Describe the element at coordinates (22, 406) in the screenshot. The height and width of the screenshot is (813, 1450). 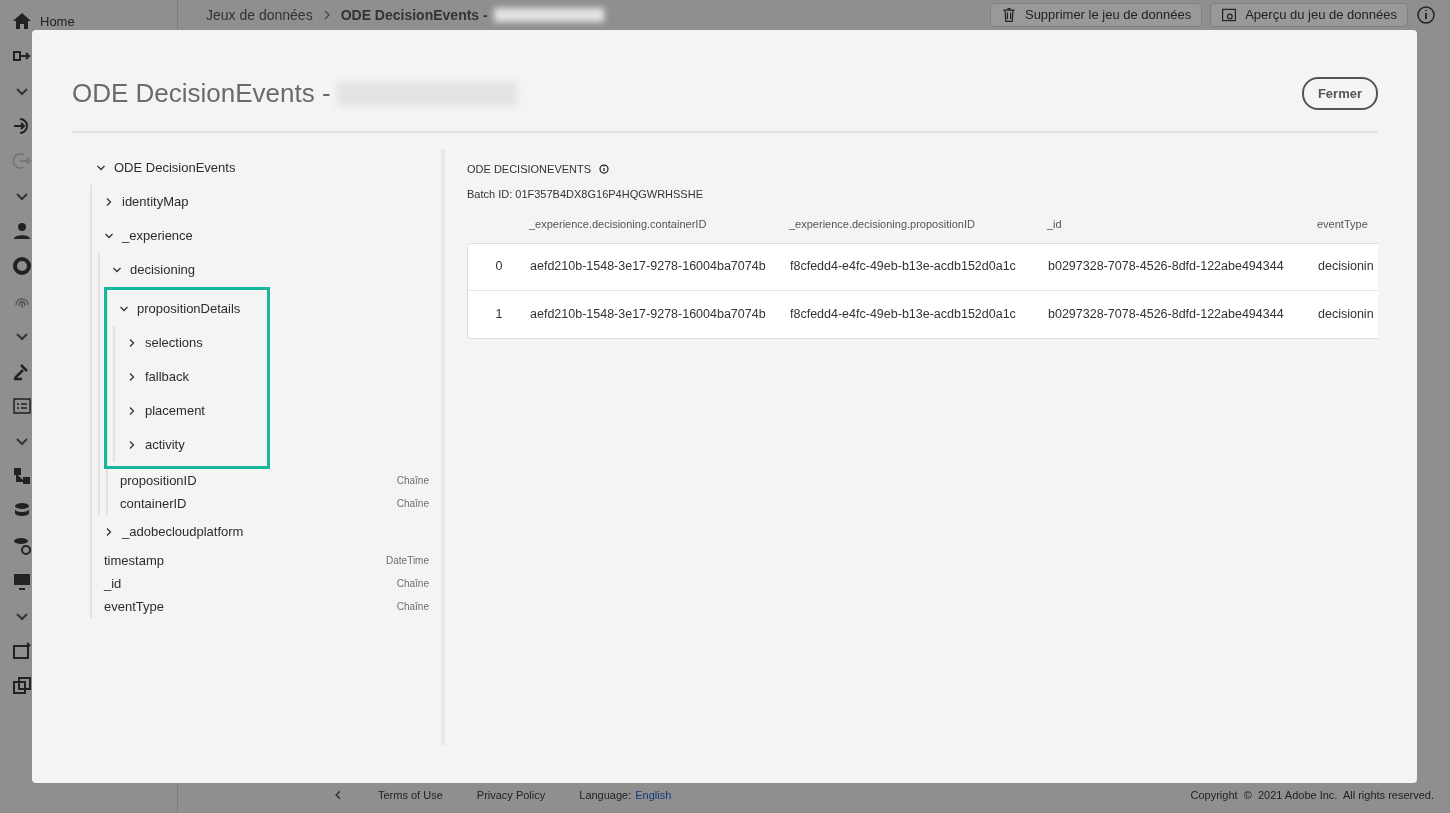
I see `checklist-icon` at that location.